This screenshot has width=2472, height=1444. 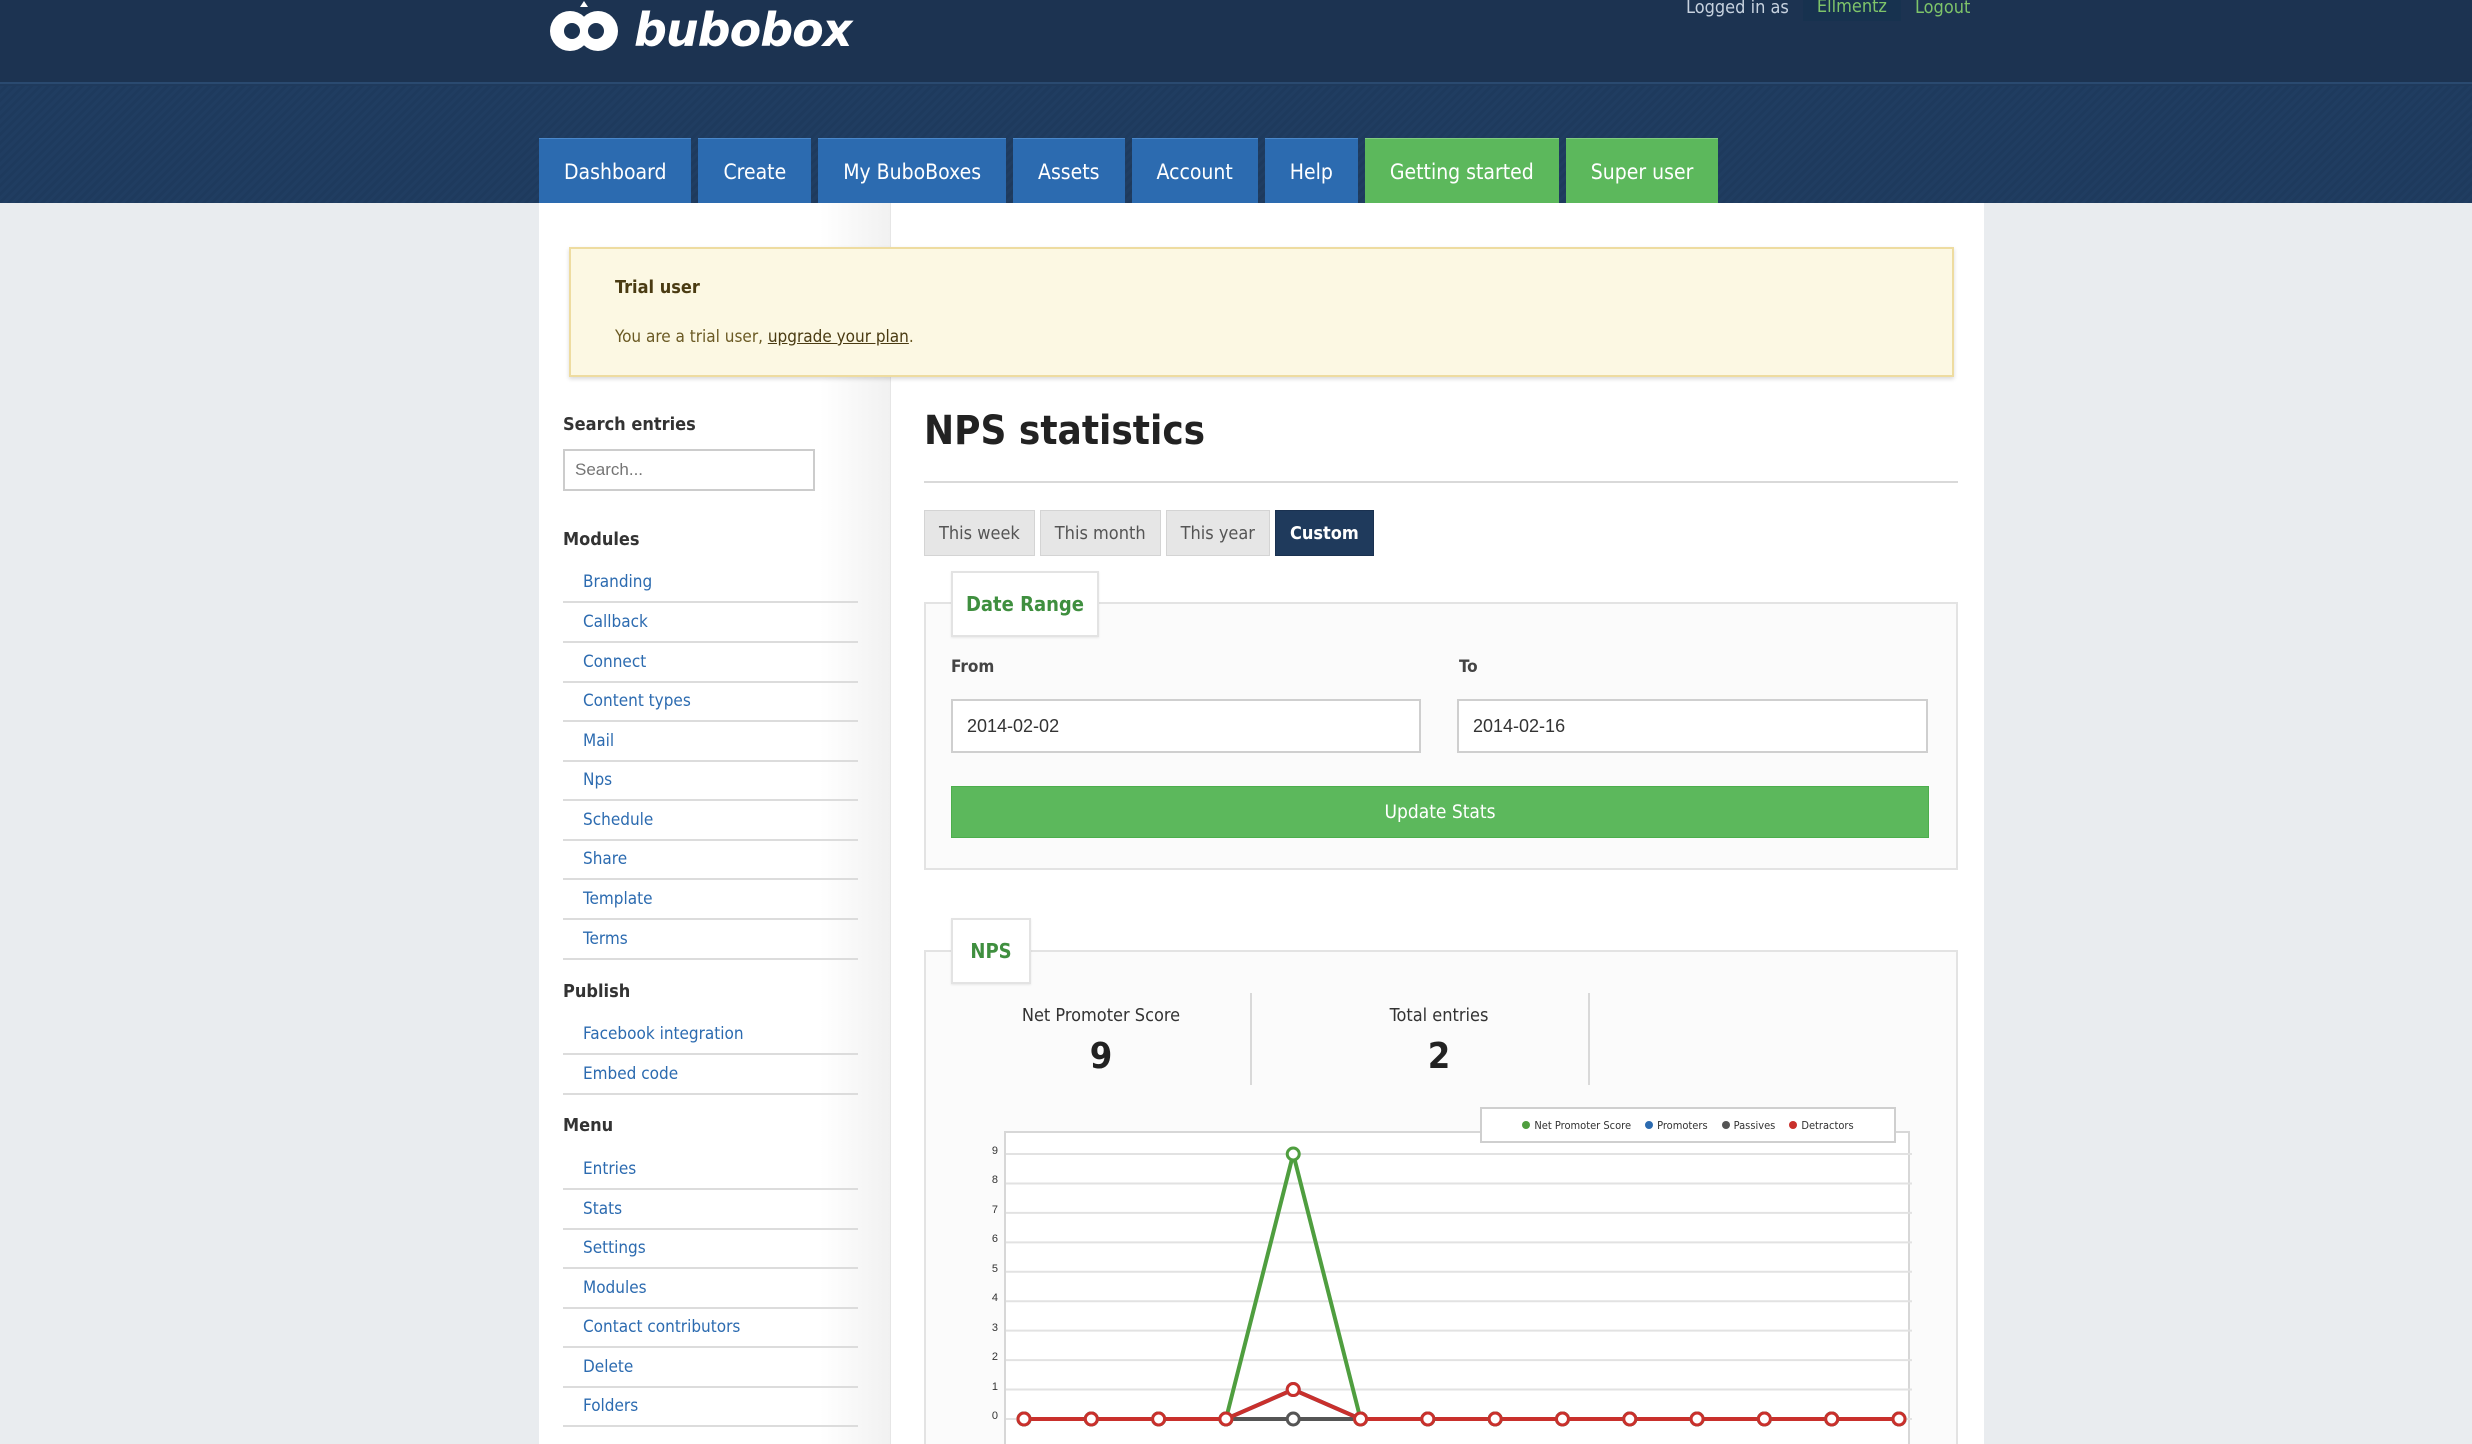 What do you see at coordinates (710, 1170) in the screenshot?
I see `sidebar-item-entries: Entries` at bounding box center [710, 1170].